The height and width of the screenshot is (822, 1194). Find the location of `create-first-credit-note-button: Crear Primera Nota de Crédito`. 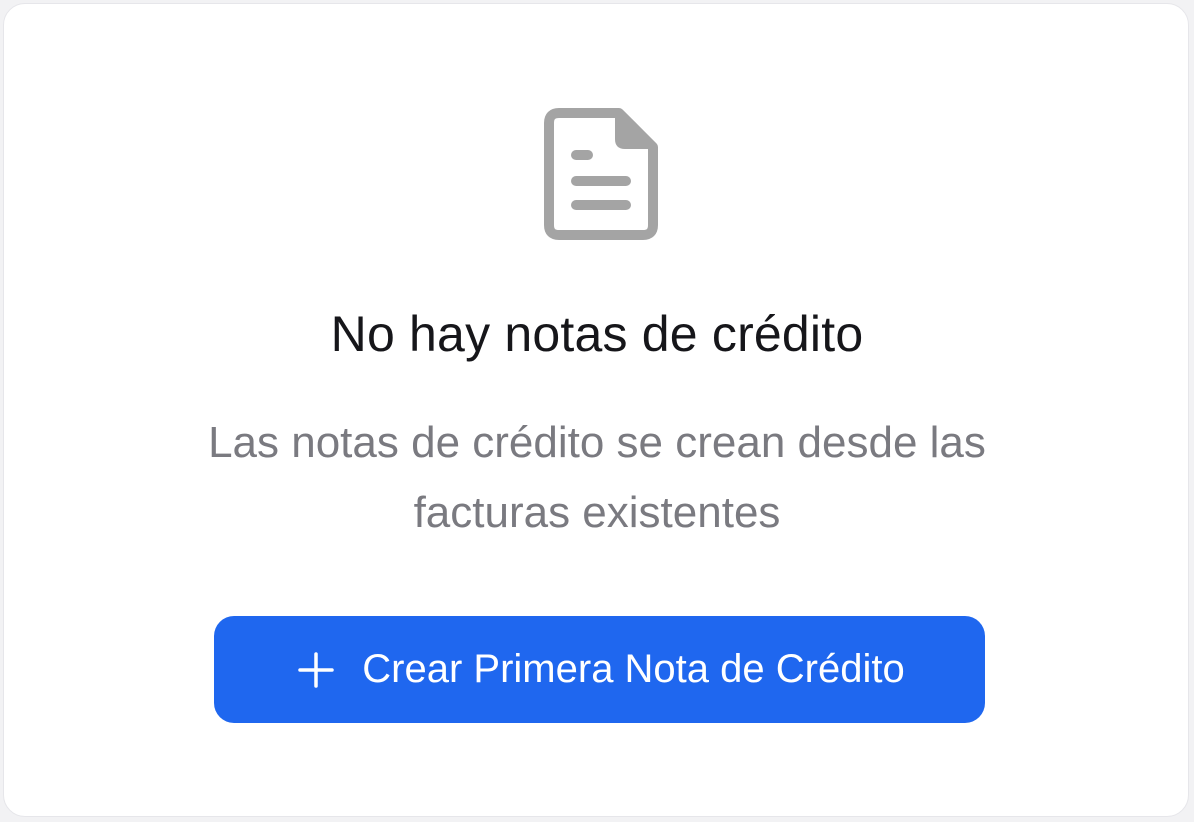

create-first-credit-note-button: Crear Primera Nota de Crédito is located at coordinates (599, 669).